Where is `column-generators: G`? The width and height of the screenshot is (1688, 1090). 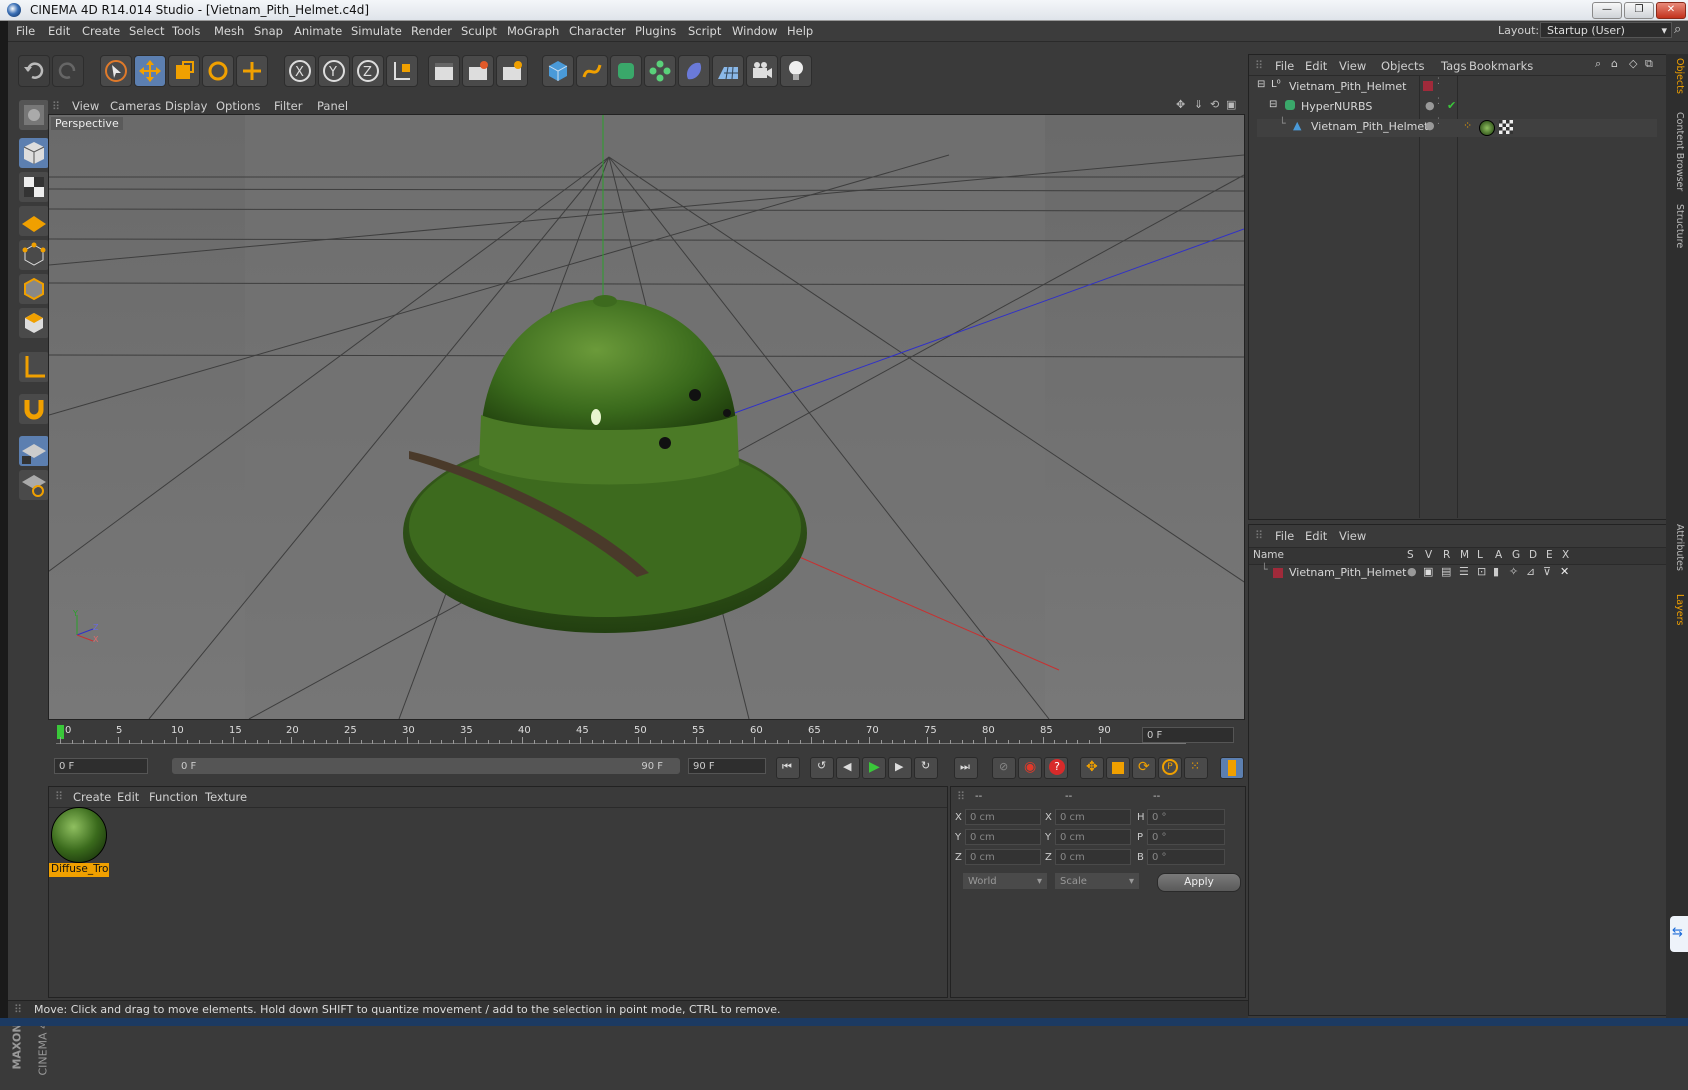 column-generators: G is located at coordinates (1516, 555).